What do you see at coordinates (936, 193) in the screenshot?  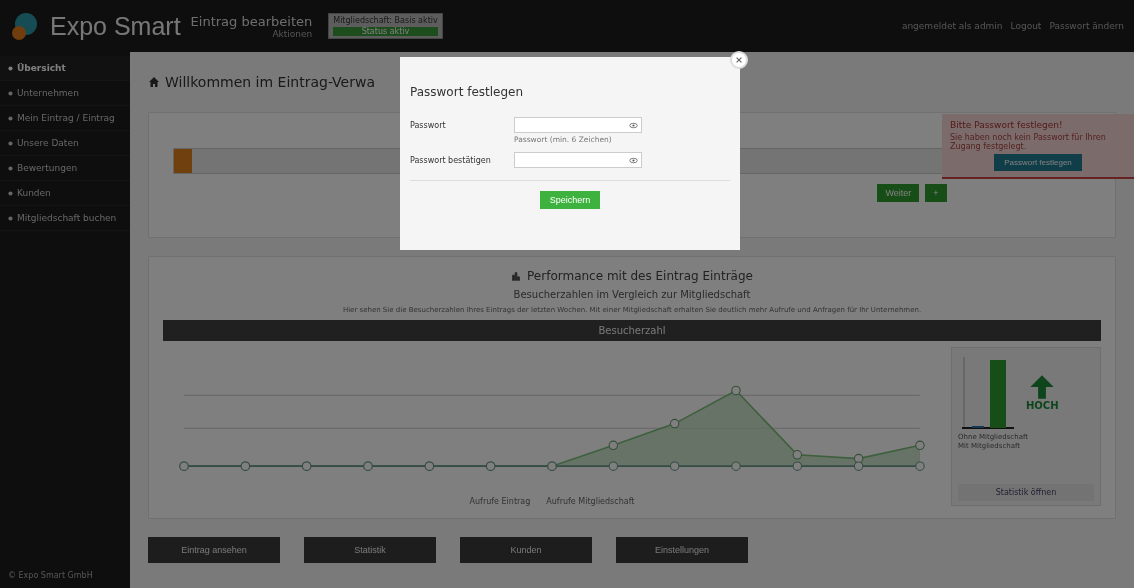 I see `progress-button: +` at bounding box center [936, 193].